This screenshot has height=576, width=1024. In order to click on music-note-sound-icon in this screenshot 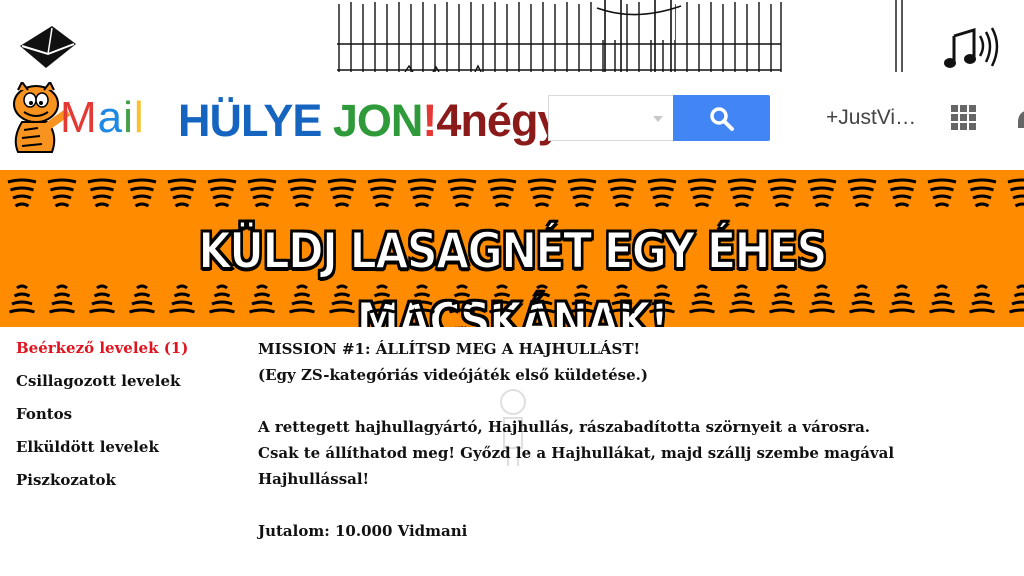, I will do `click(975, 48)`.